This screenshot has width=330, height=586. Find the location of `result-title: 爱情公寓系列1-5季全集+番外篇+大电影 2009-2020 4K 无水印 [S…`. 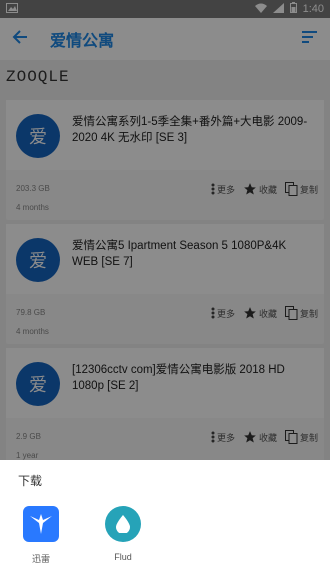

result-title: 爱情公寓系列1-5季全集+番外篇+大电影 2009-2020 4K 无水印 [S… is located at coordinates (193, 130).